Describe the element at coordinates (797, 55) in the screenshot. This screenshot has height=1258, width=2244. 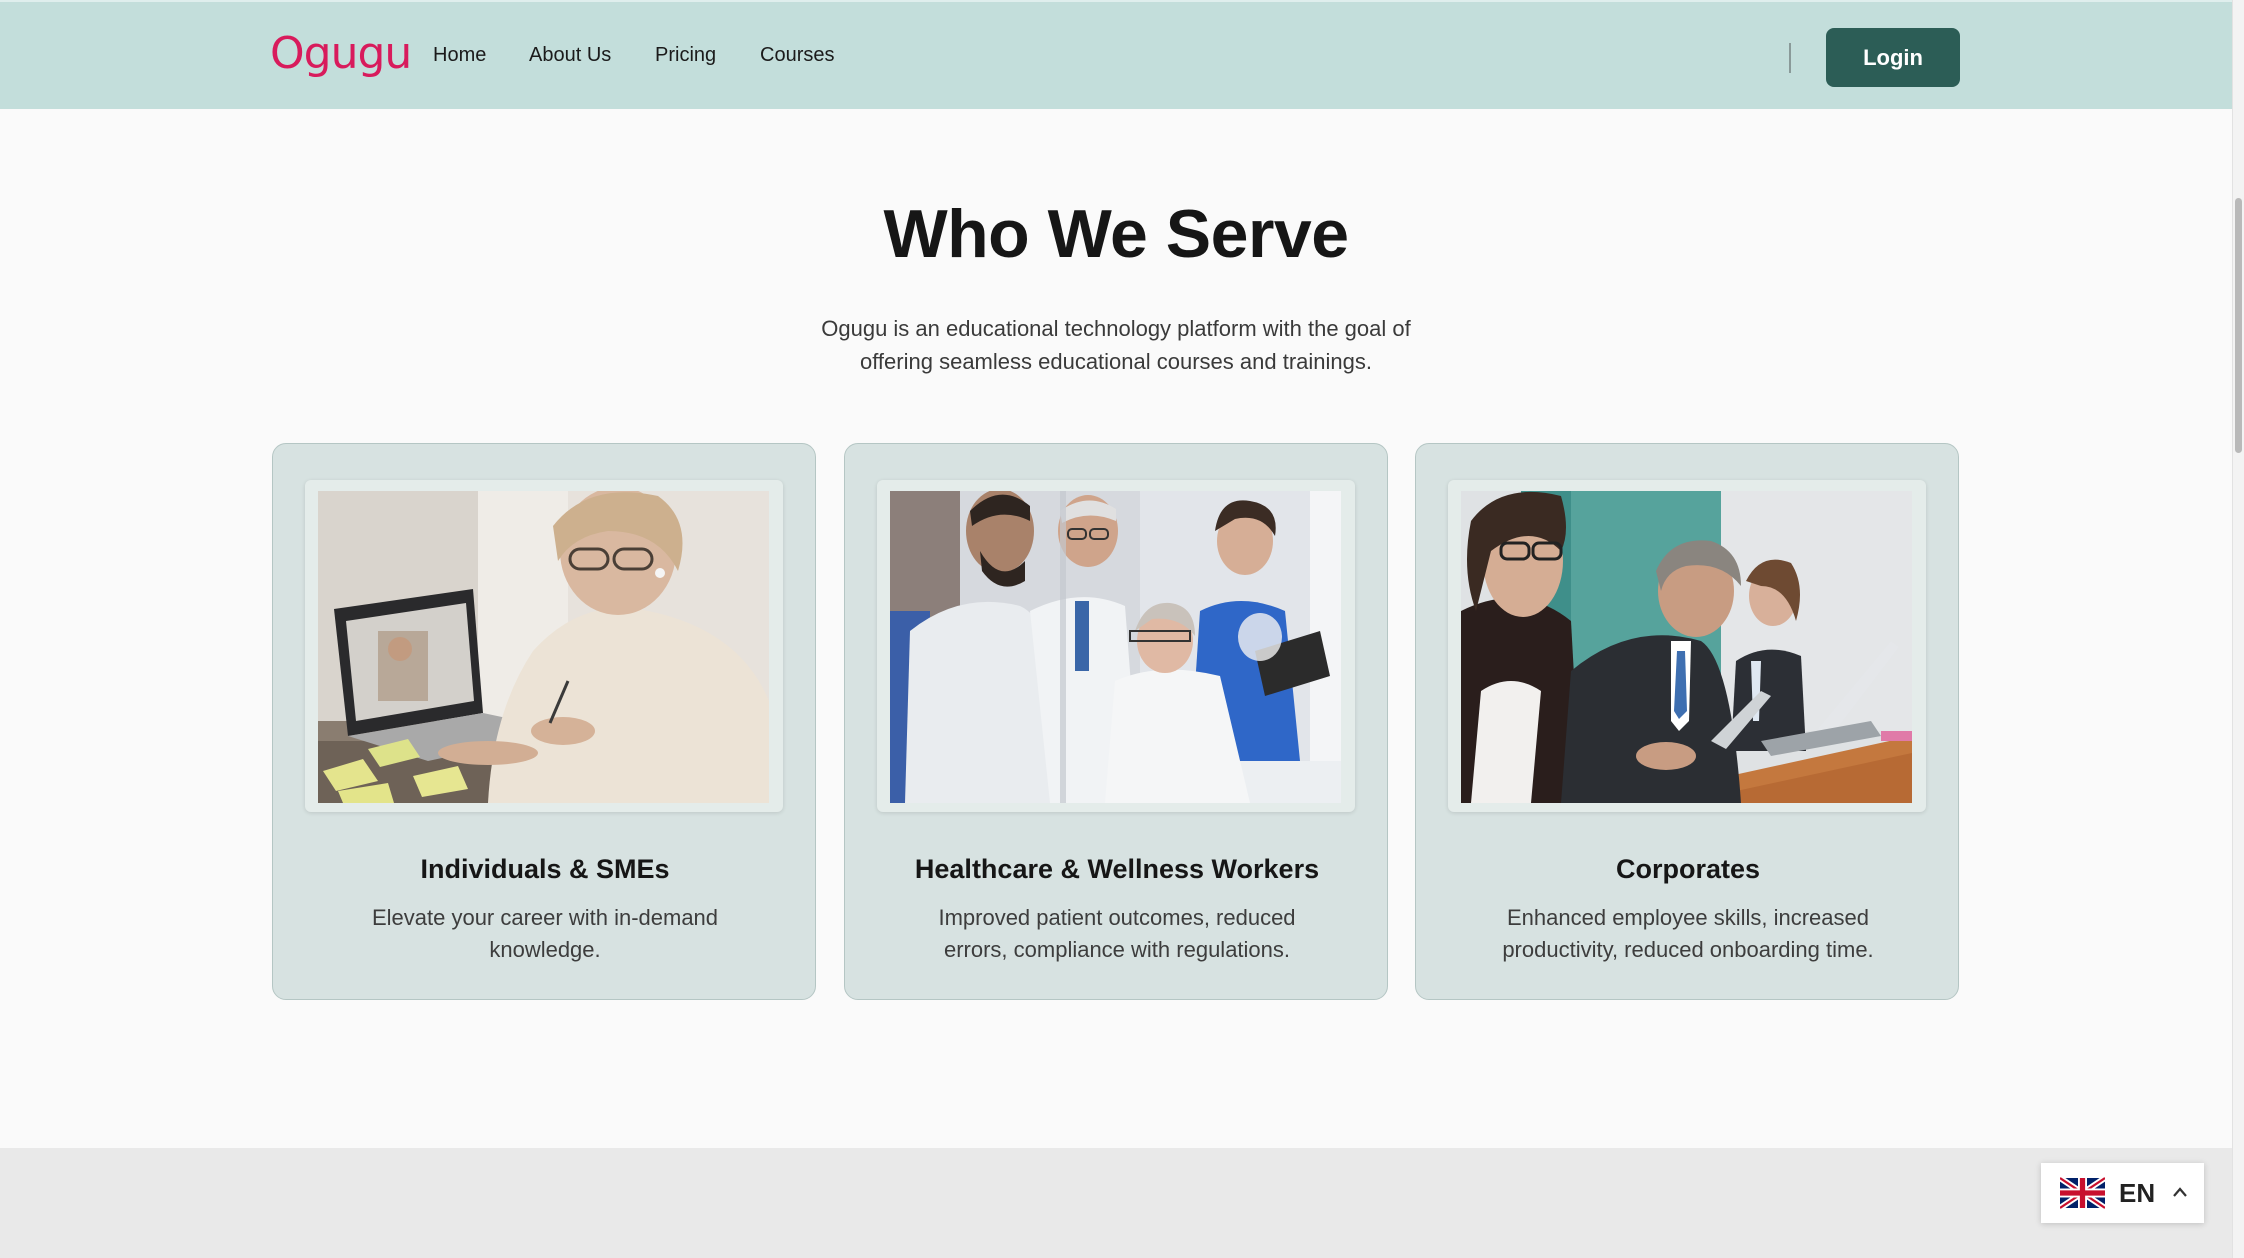
I see `nav-link-courses: Courses` at that location.